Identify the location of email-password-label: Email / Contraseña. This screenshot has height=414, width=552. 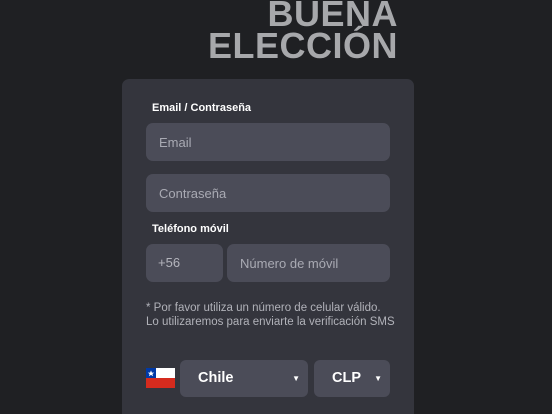
(202, 108).